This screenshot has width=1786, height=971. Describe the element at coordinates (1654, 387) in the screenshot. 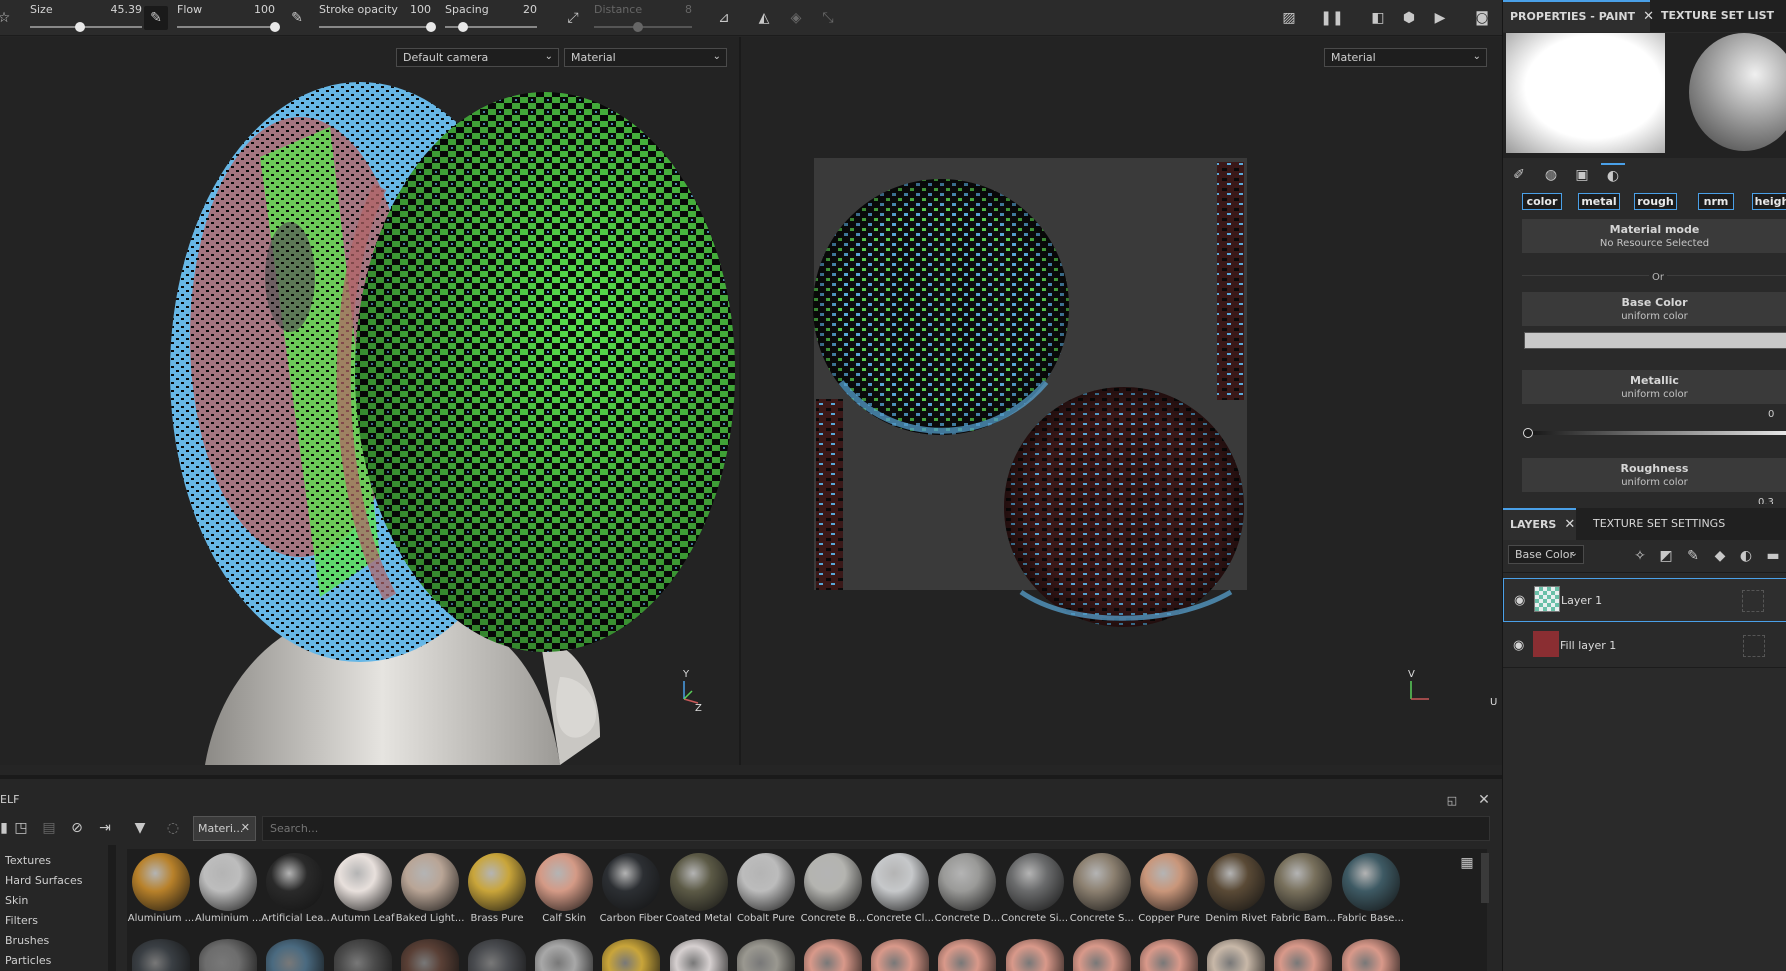

I see `metallic-block: Metallic uniform color` at that location.